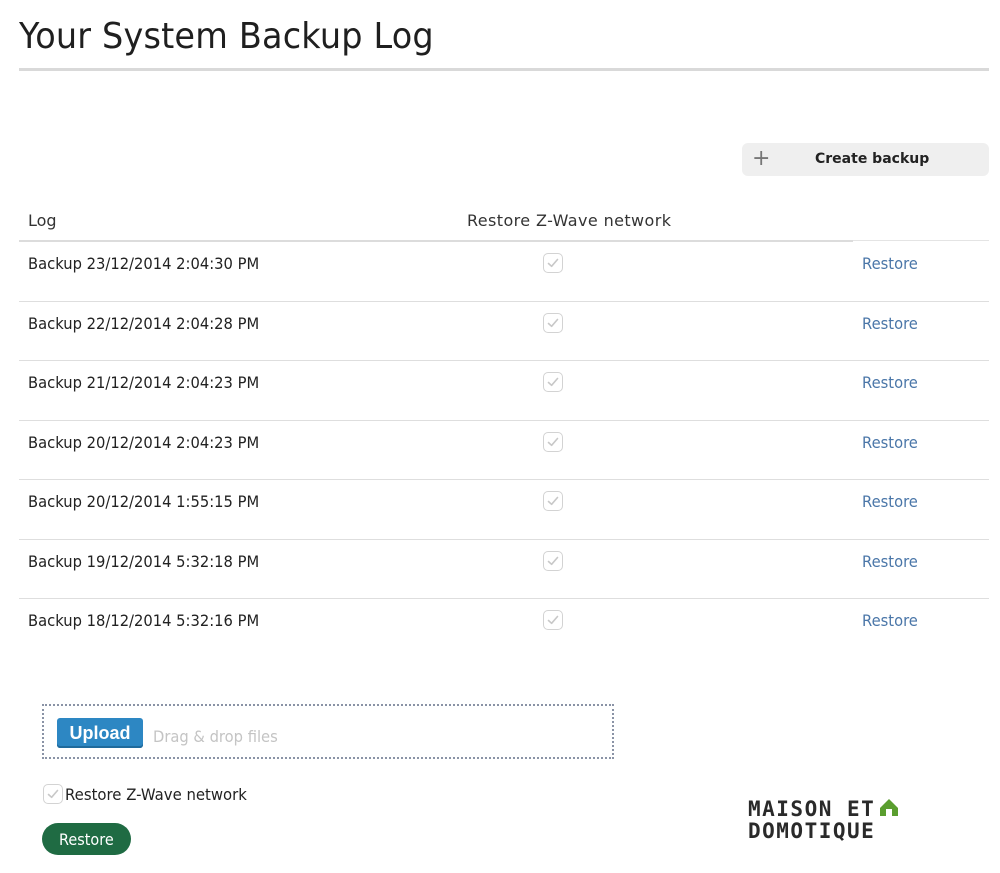  I want to click on table-row: Backup 23/12/2014 2:04:30 PM Restore, so click(504, 272).